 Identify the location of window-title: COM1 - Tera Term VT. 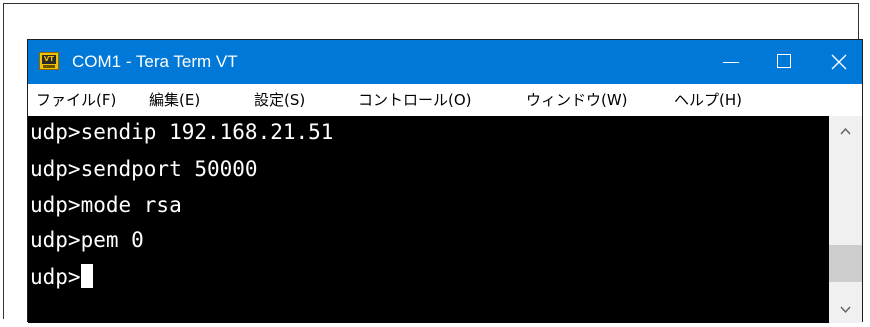
(155, 61).